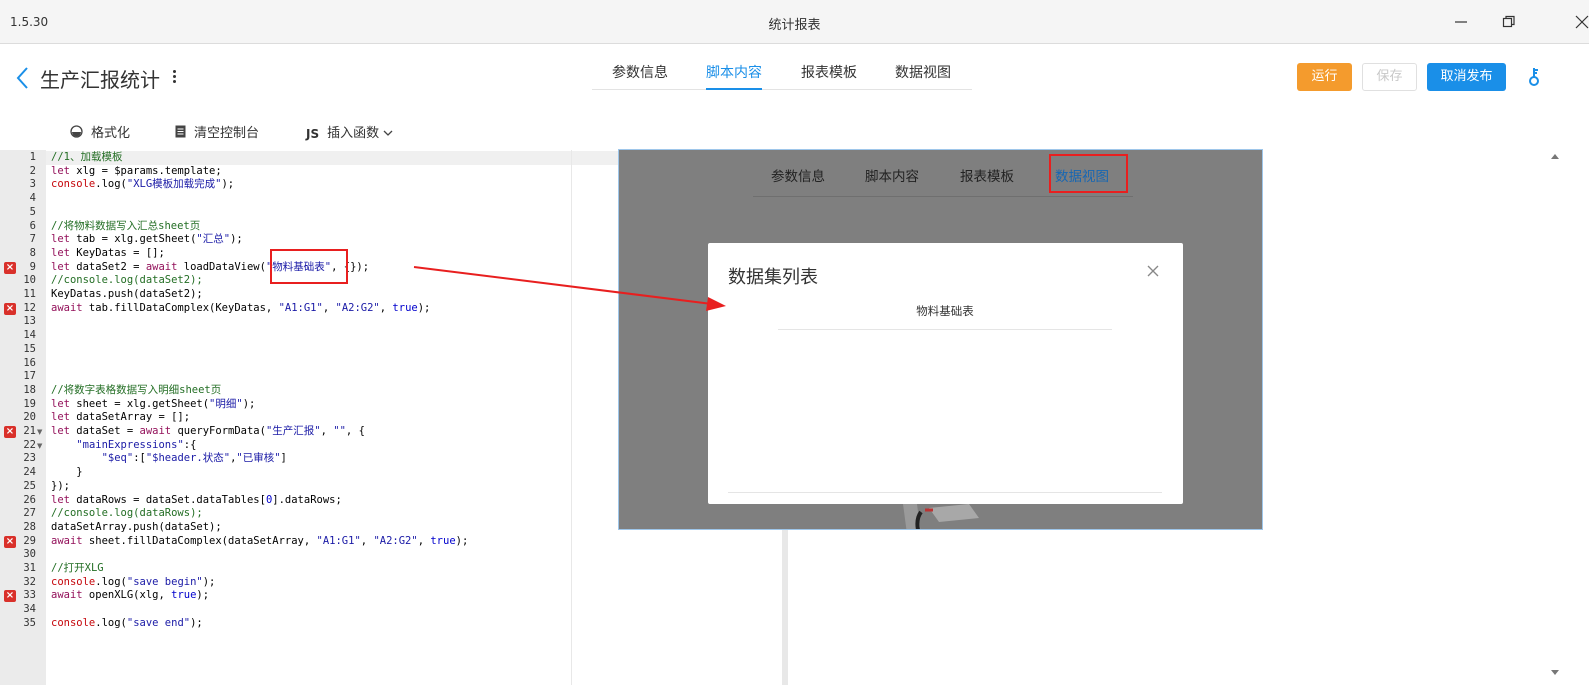 The height and width of the screenshot is (689, 1589). What do you see at coordinates (213, 239) in the screenshot?
I see `code-token: "汇总"` at bounding box center [213, 239].